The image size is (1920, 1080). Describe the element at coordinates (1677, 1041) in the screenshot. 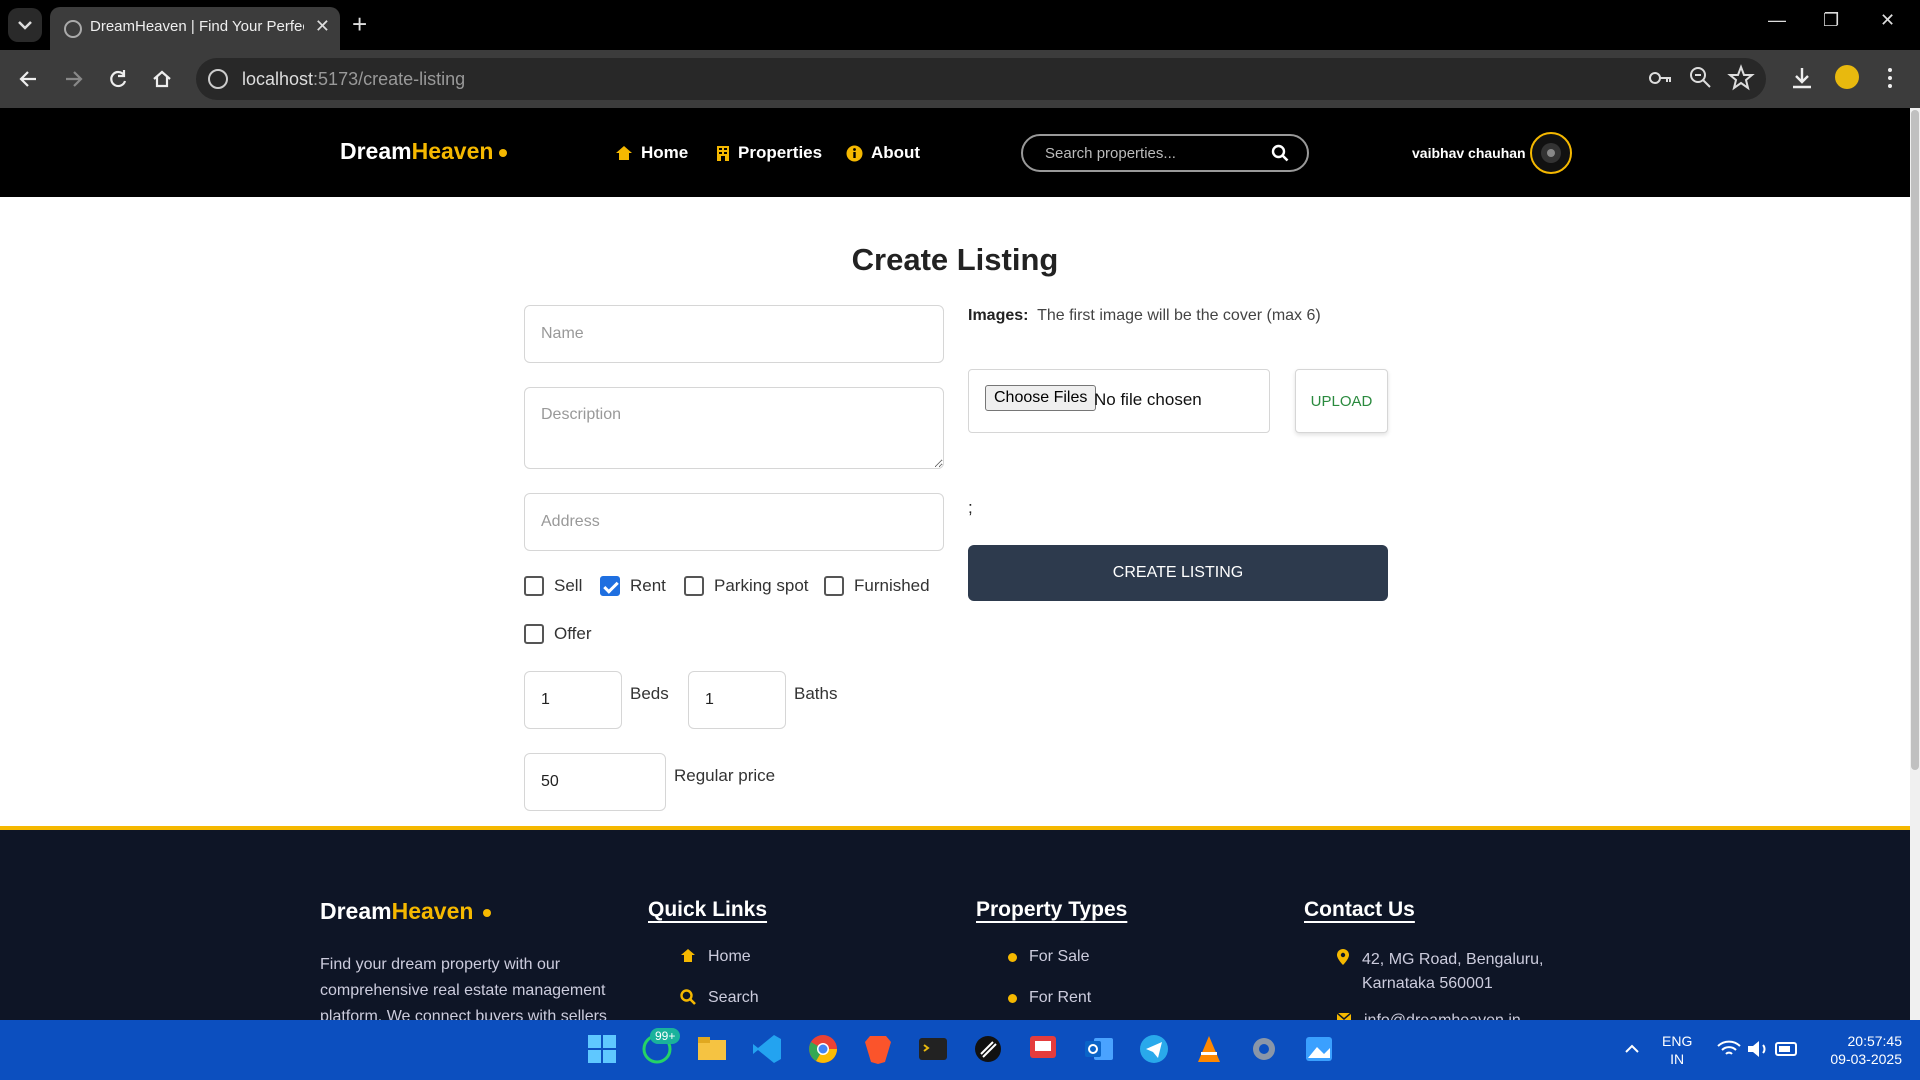

I see `language-line-1: ENG` at that location.